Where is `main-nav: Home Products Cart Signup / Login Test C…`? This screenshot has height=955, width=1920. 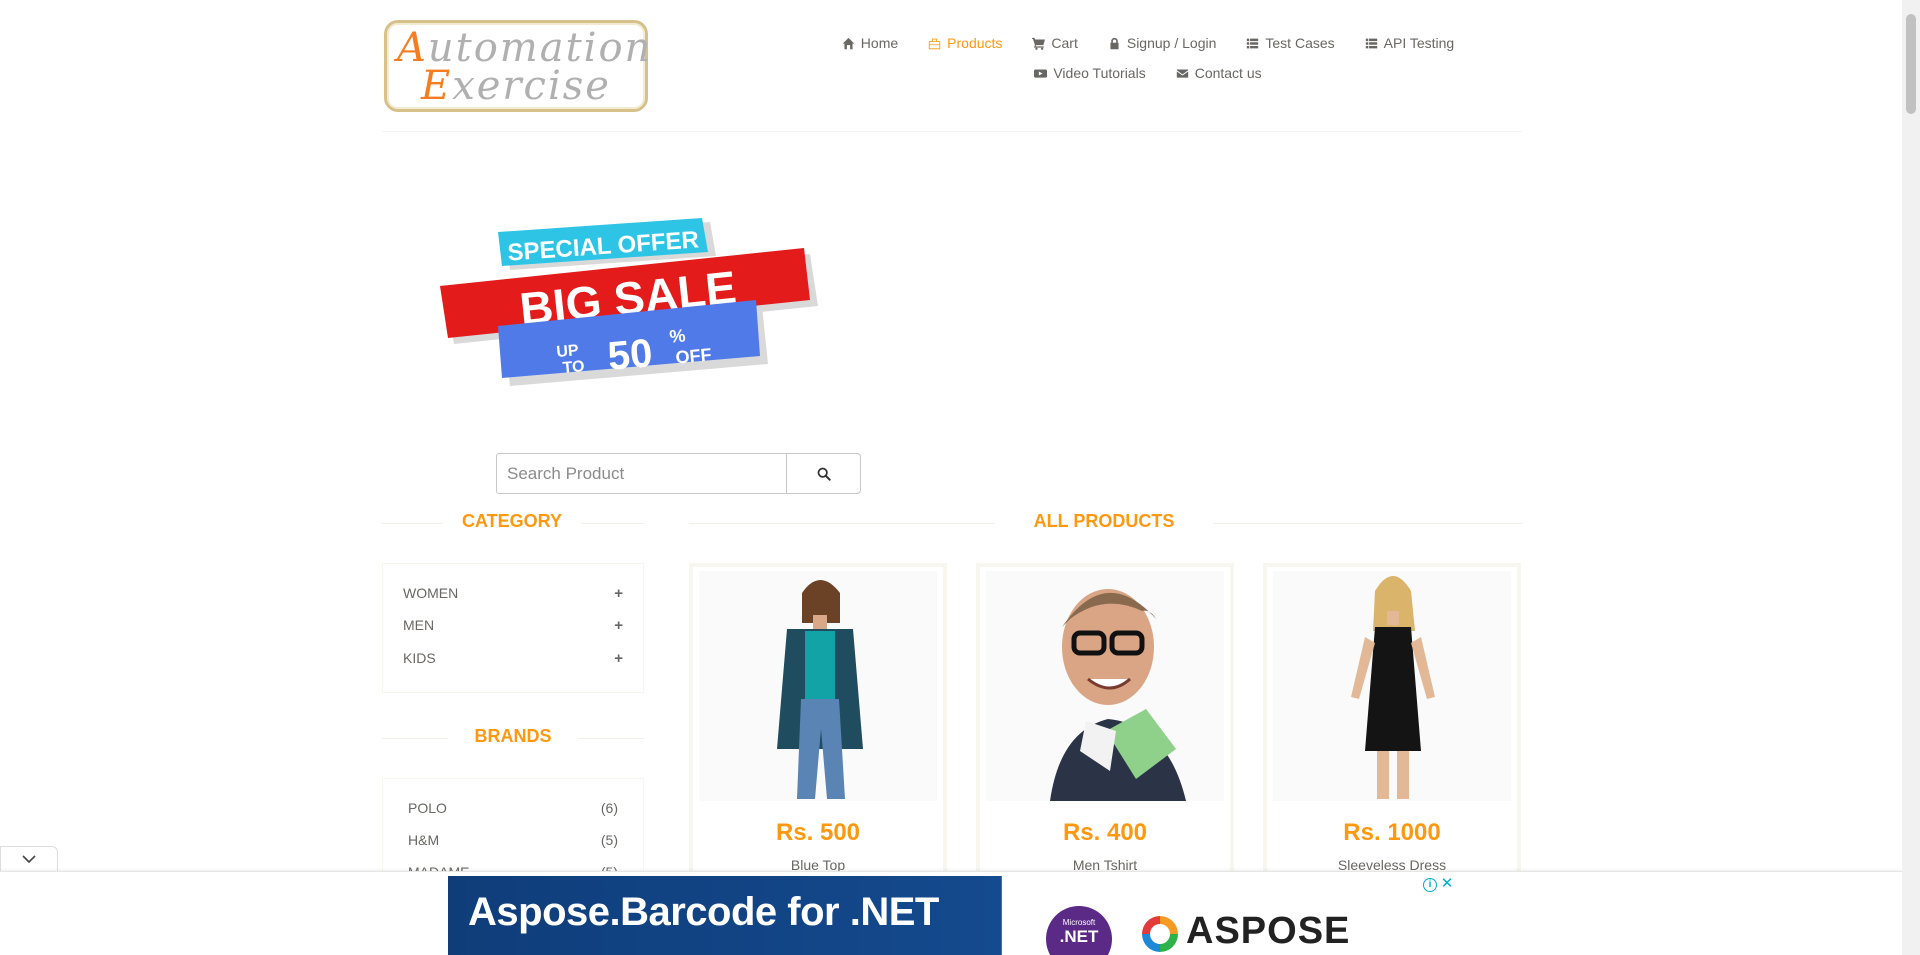 main-nav: Home Products Cart Signup / Login Test C… is located at coordinates (1148, 58).